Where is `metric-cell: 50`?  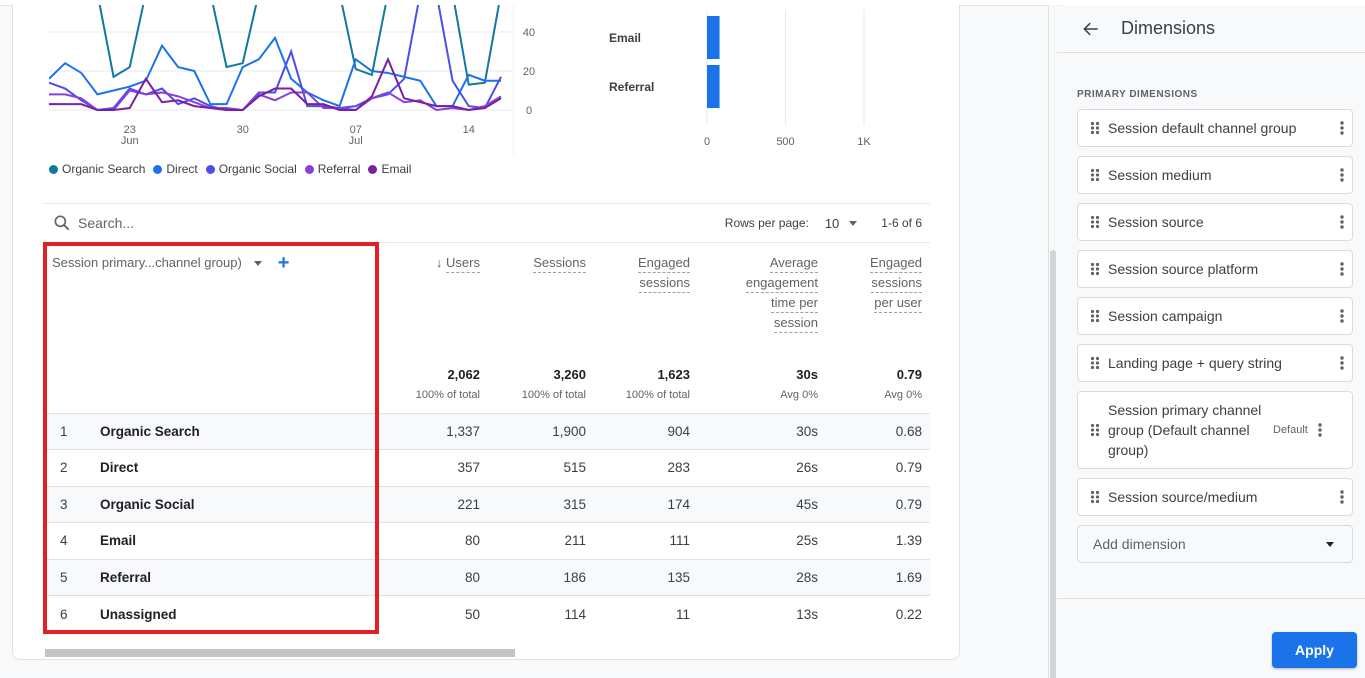 metric-cell: 50 is located at coordinates (436, 613).